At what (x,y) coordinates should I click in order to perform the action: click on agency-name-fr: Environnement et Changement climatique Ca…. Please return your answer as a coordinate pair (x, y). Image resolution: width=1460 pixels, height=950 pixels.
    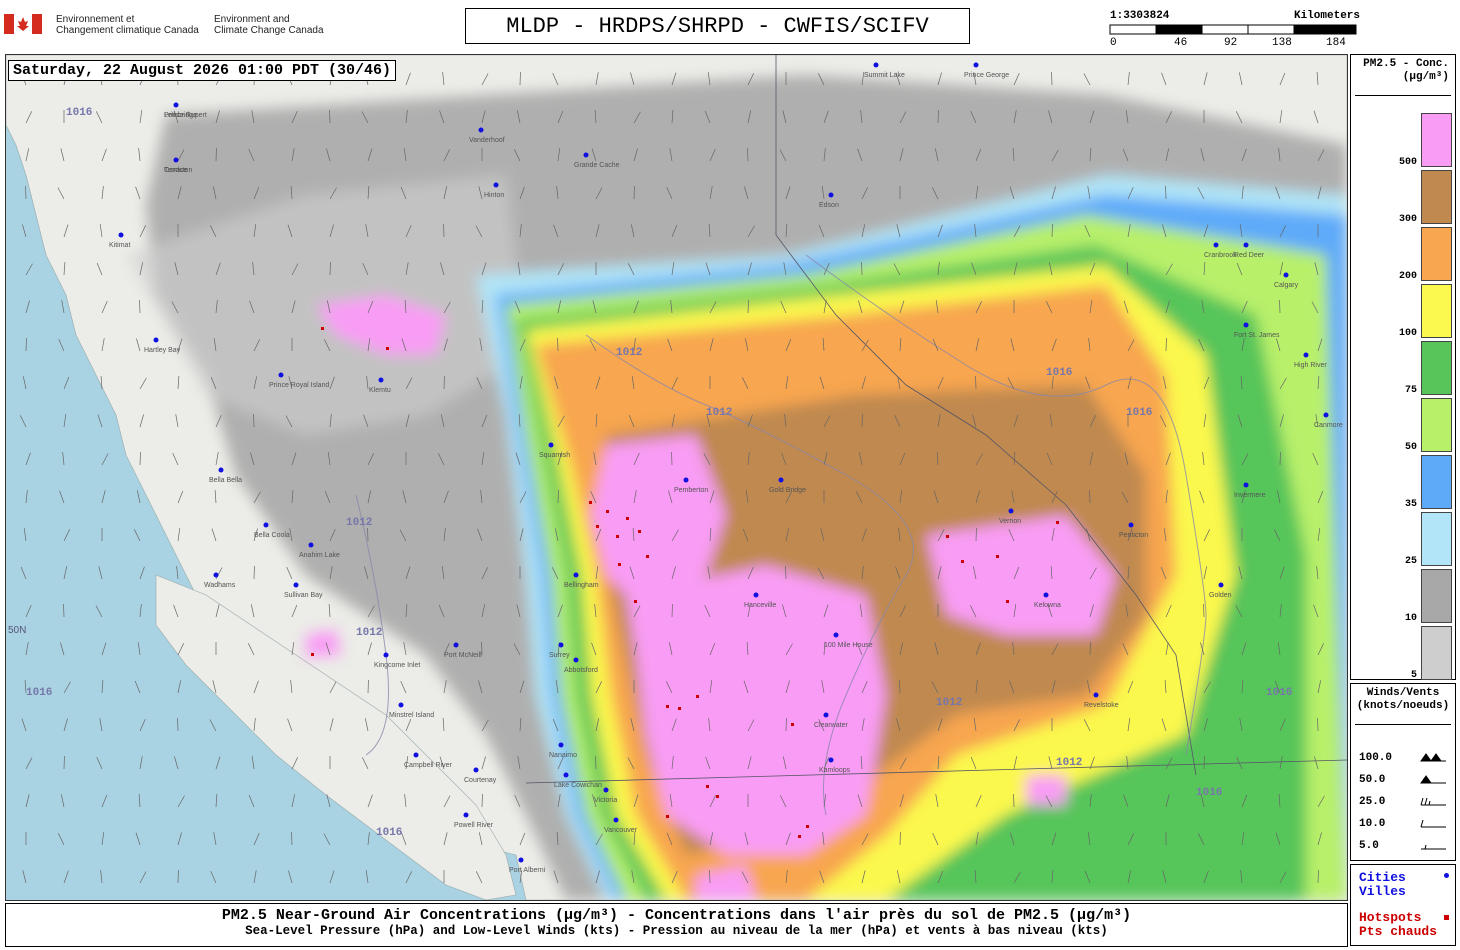
    Looking at the image, I should click on (127, 25).